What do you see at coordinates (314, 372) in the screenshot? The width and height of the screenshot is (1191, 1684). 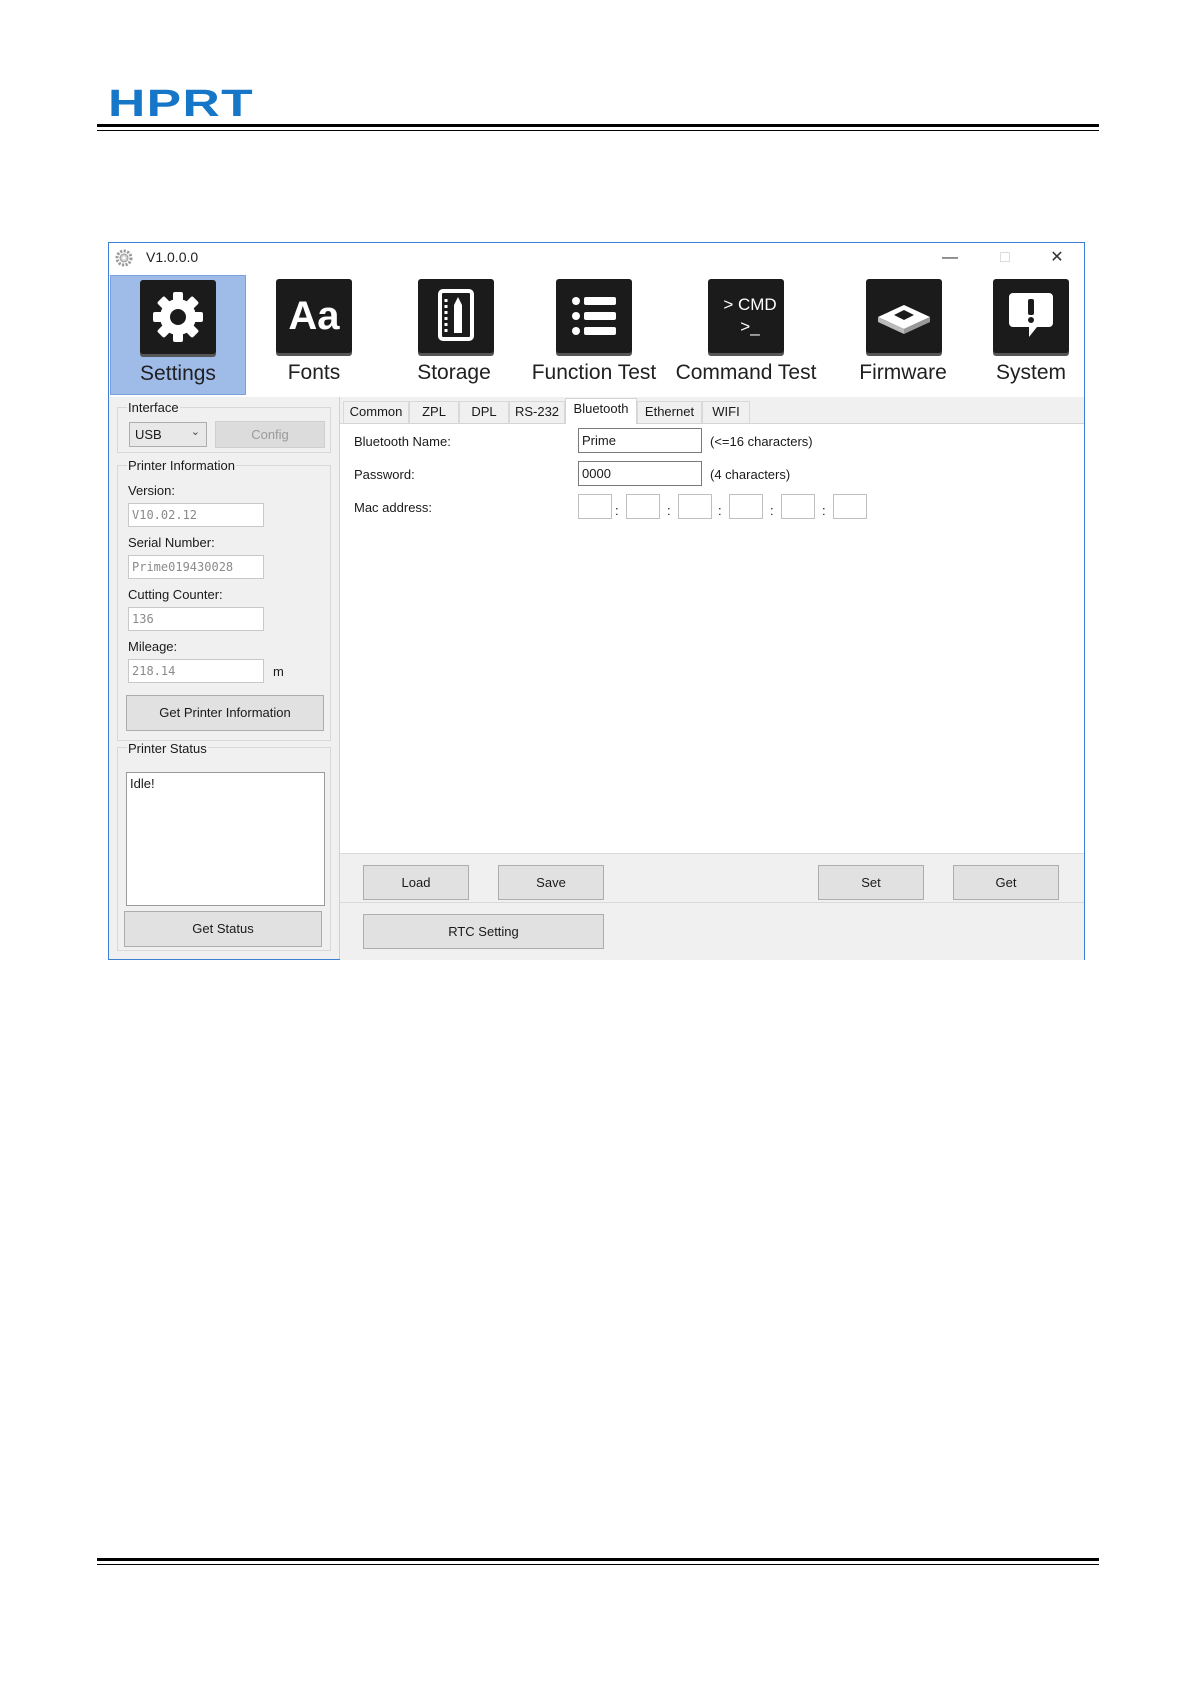 I see `toolbar-label: Fonts` at bounding box center [314, 372].